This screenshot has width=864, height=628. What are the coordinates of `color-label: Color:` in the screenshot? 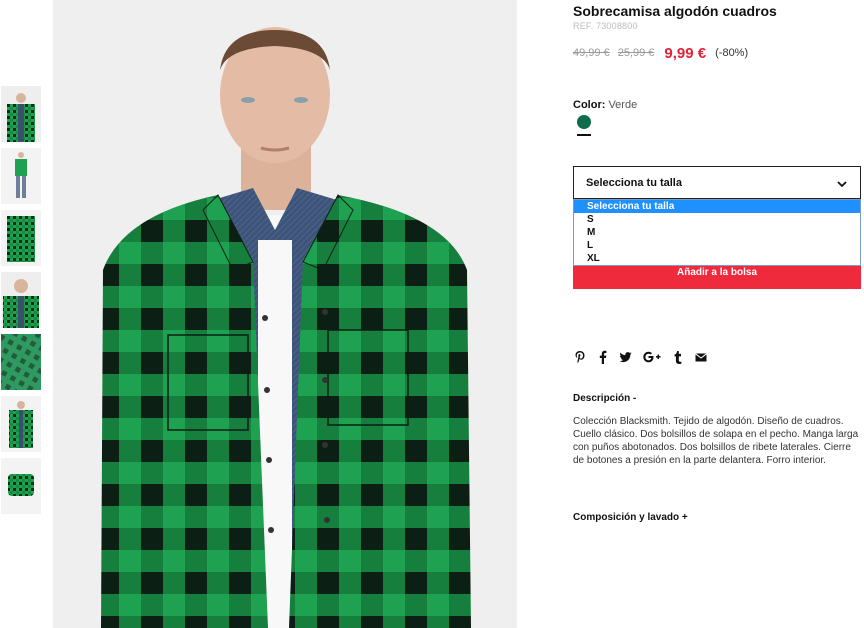 It's located at (589, 105).